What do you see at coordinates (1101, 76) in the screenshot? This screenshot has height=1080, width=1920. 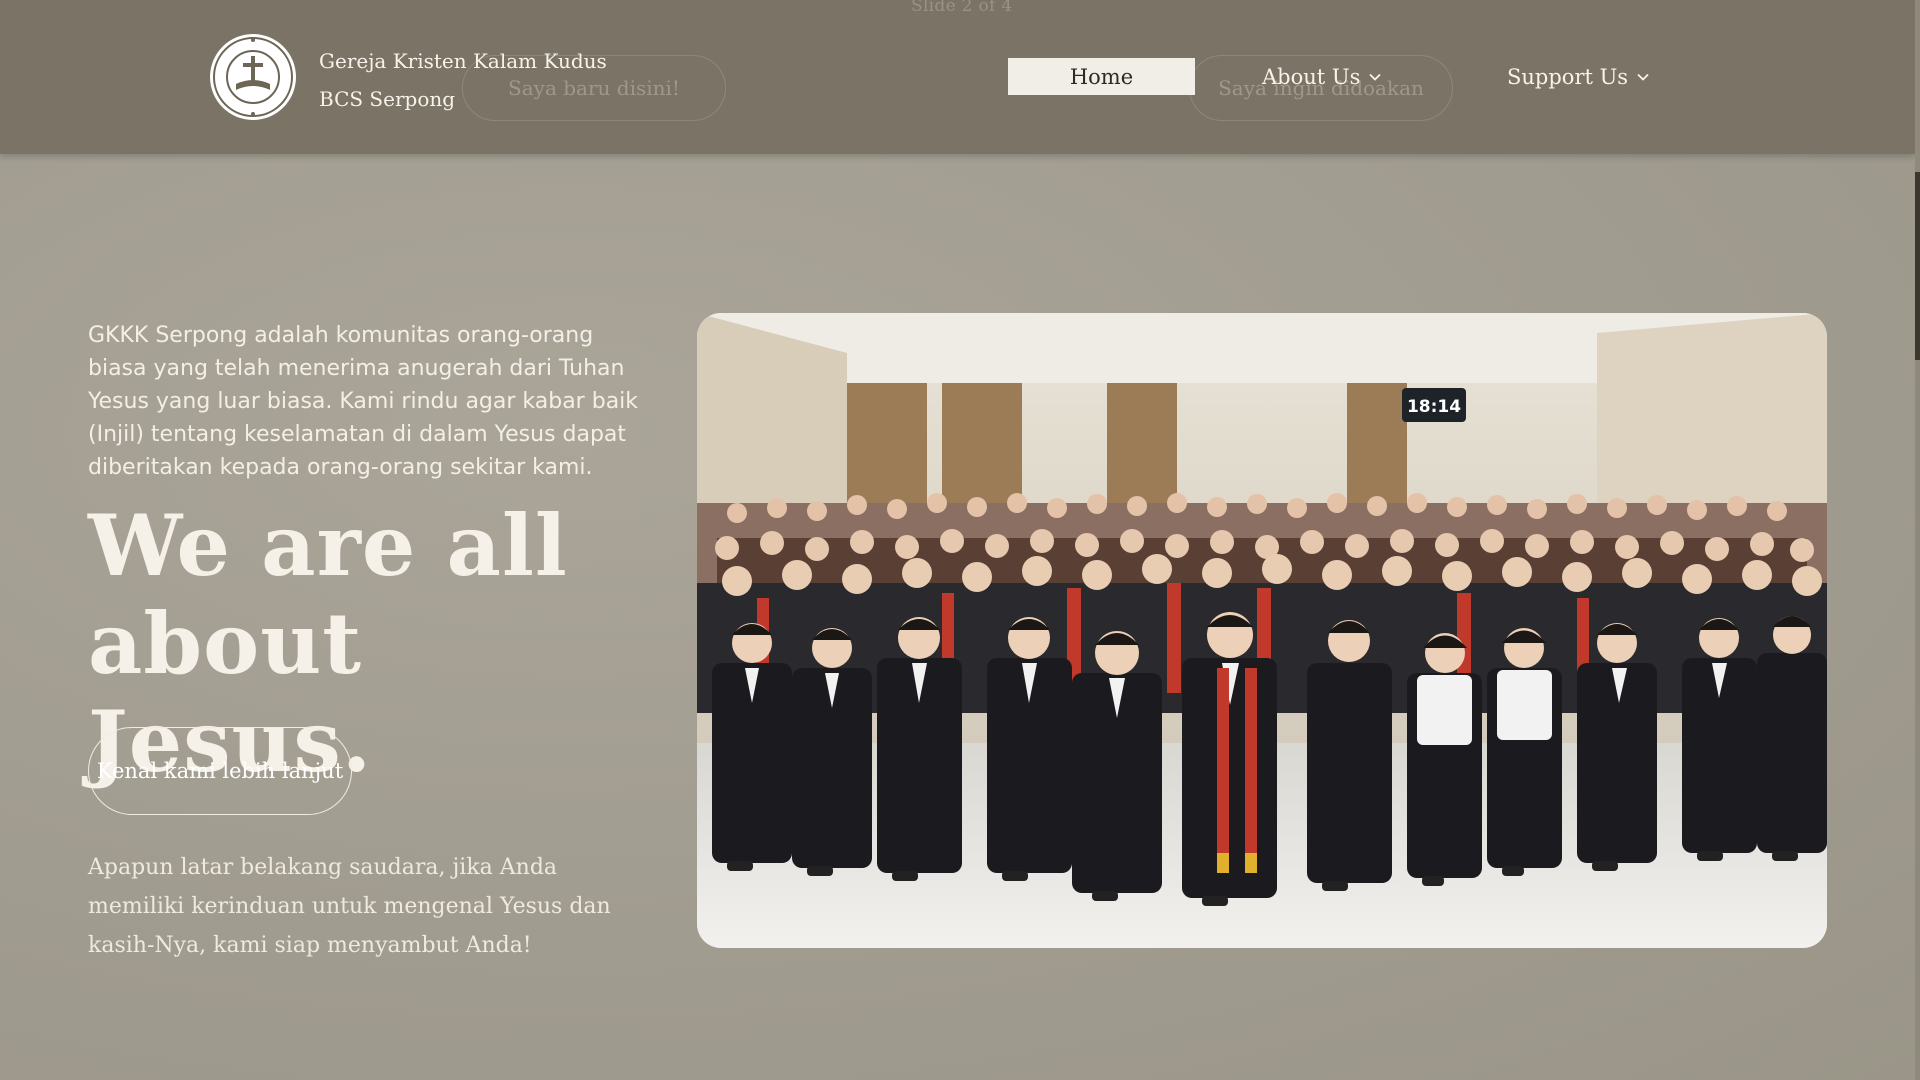 I see `nav-home: Home` at bounding box center [1101, 76].